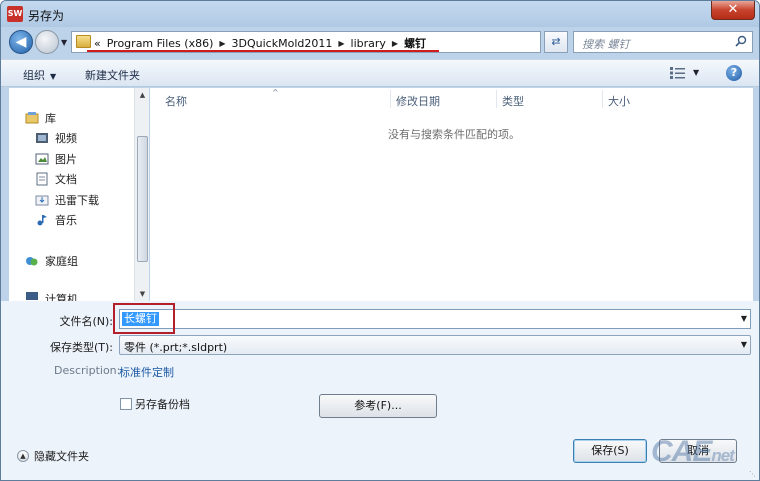 The height and width of the screenshot is (481, 760). I want to click on breadcrumb-item: library, so click(368, 43).